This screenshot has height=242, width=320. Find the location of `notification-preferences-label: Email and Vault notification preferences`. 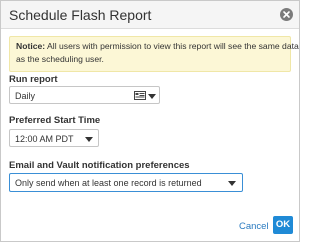

notification-preferences-label: Email and Vault notification preferences is located at coordinates (99, 165).